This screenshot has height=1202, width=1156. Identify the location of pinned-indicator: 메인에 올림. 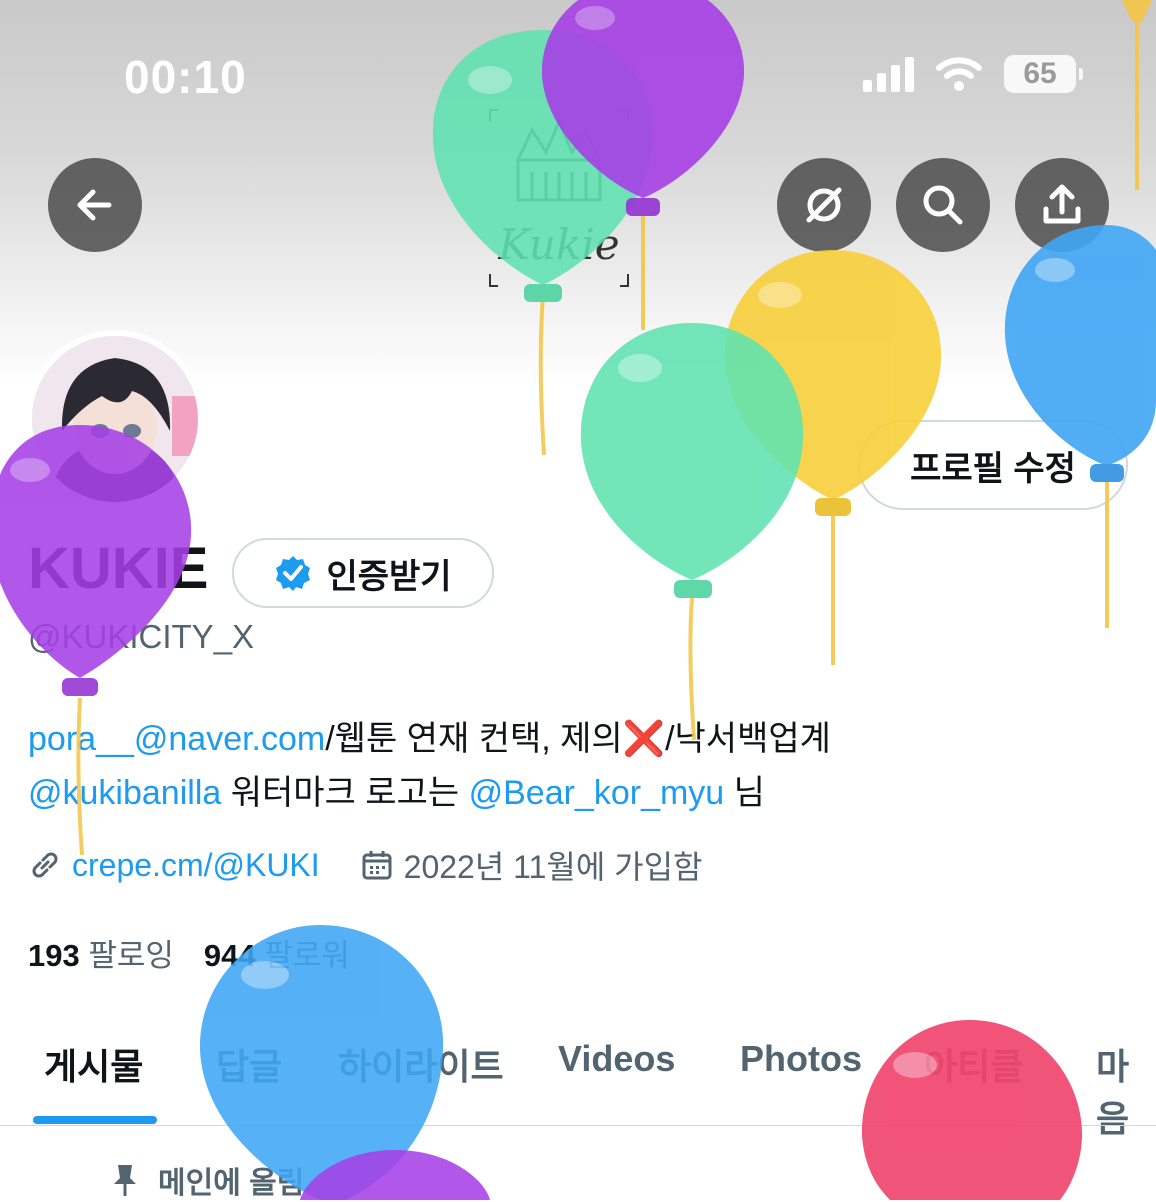
(207, 1180).